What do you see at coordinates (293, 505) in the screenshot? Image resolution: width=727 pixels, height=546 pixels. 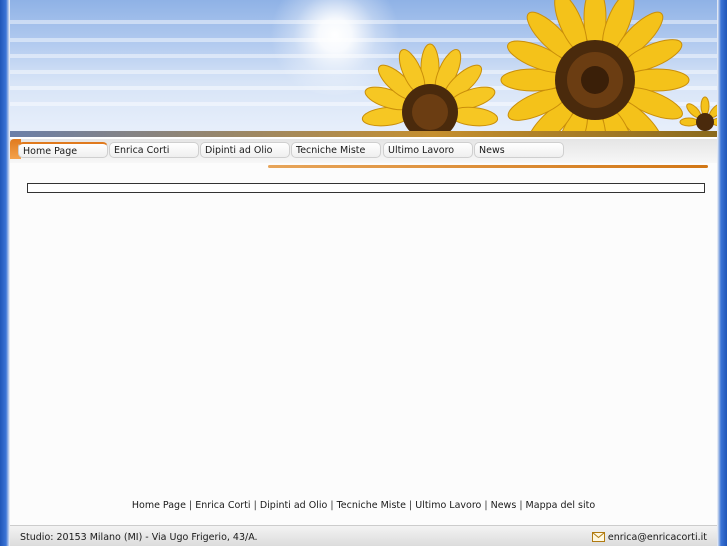 I see `footer-link-dipinti-ad-olio: Dipinti ad Olio` at bounding box center [293, 505].